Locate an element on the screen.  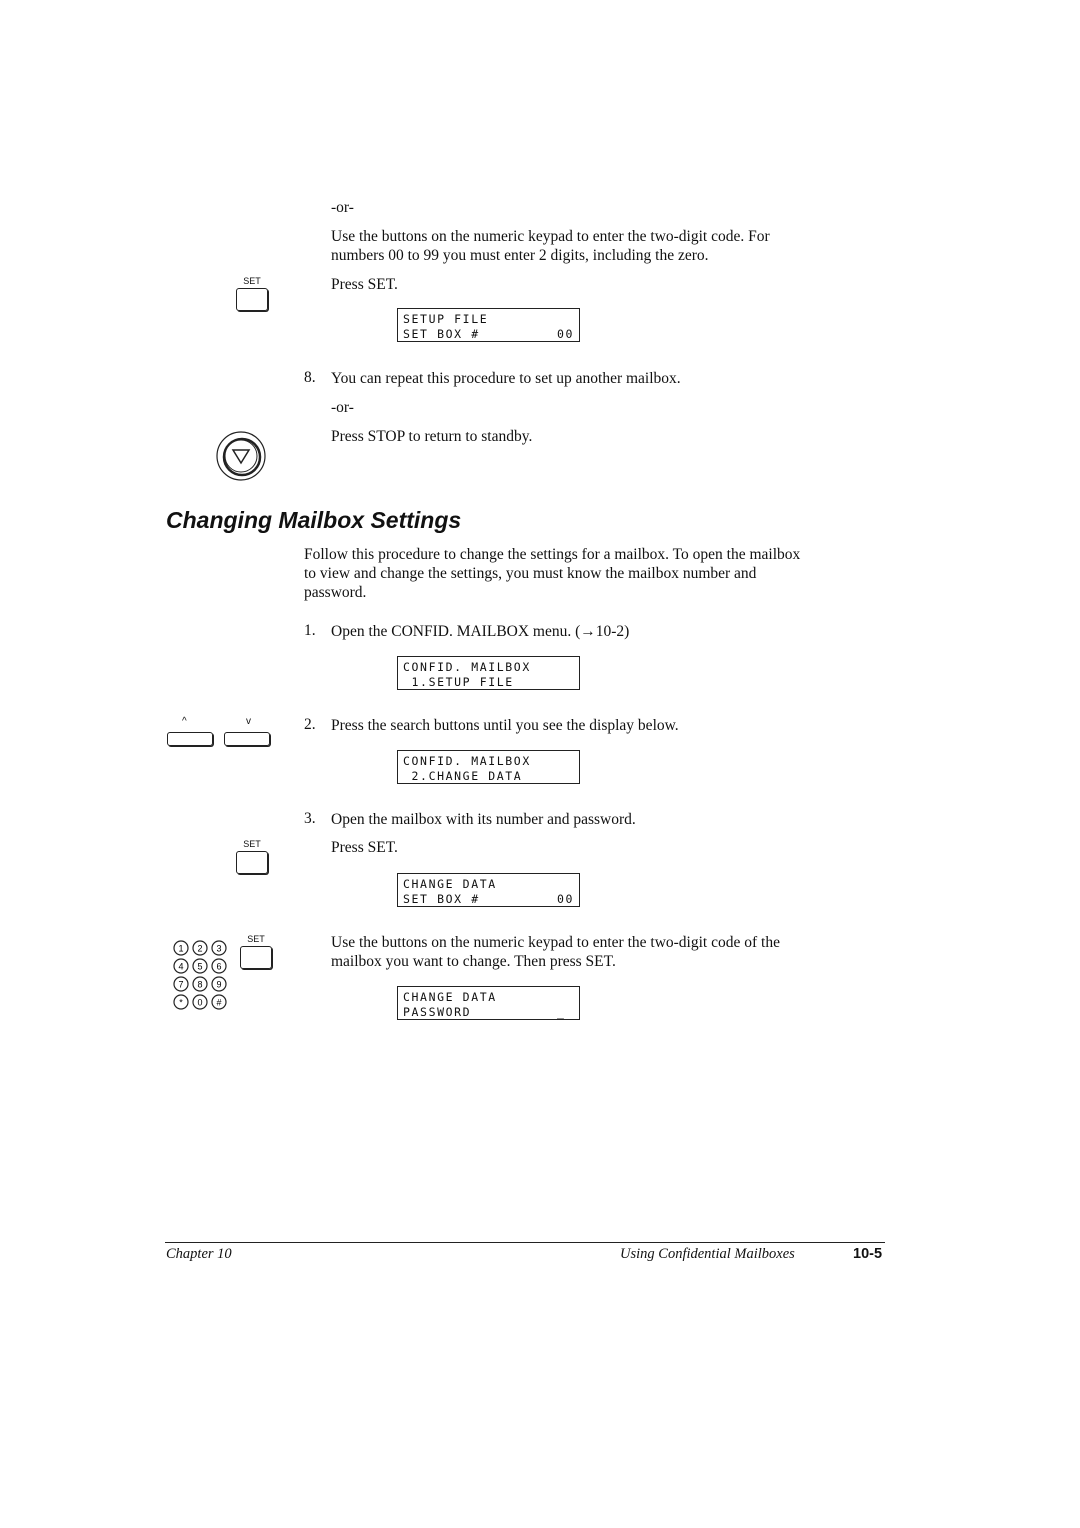
svg-text: 0 is located at coordinates (199, 1003).